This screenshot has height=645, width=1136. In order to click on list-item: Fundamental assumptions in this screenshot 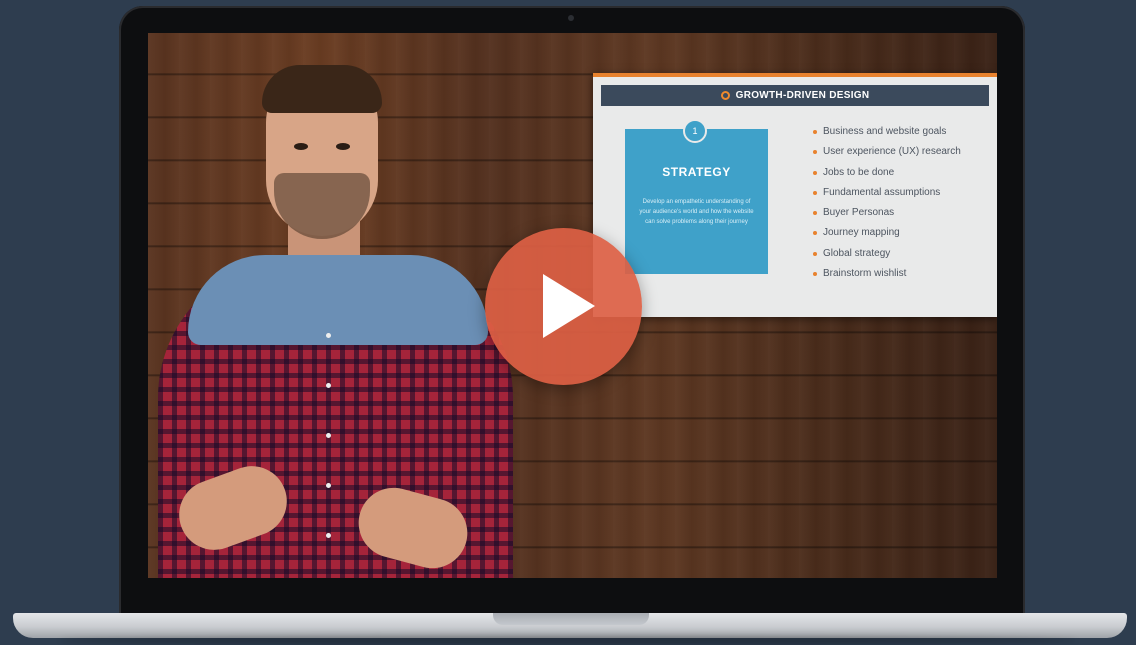, I will do `click(887, 196)`.